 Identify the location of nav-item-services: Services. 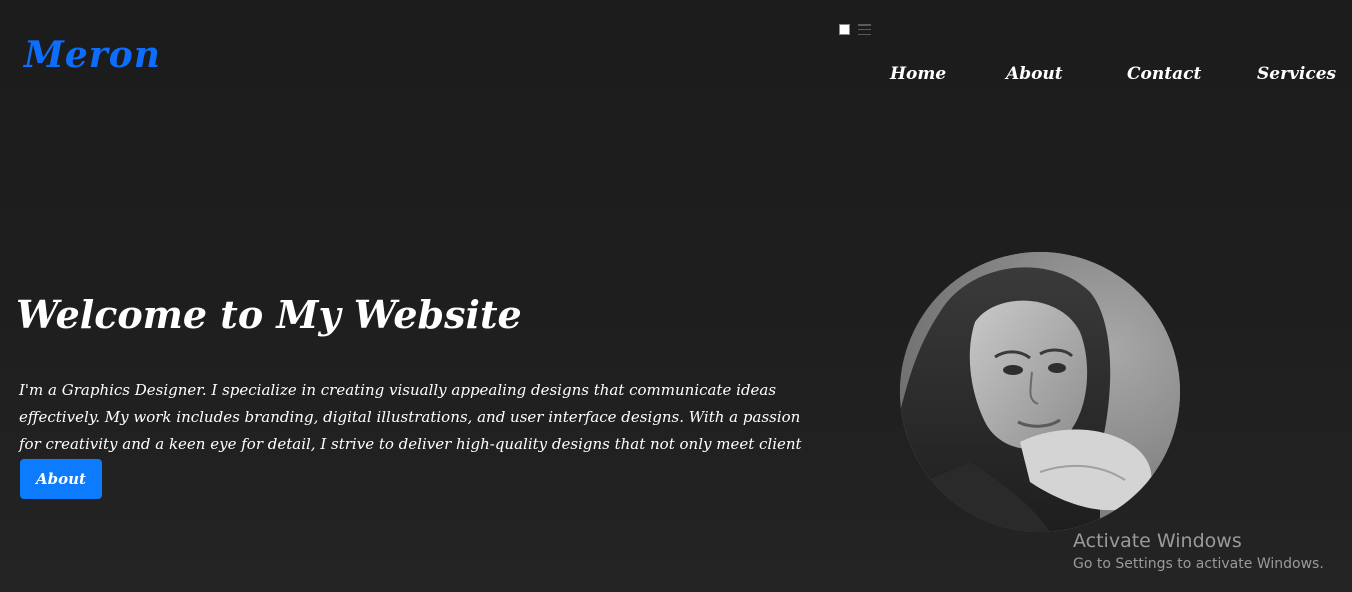
(1296, 74).